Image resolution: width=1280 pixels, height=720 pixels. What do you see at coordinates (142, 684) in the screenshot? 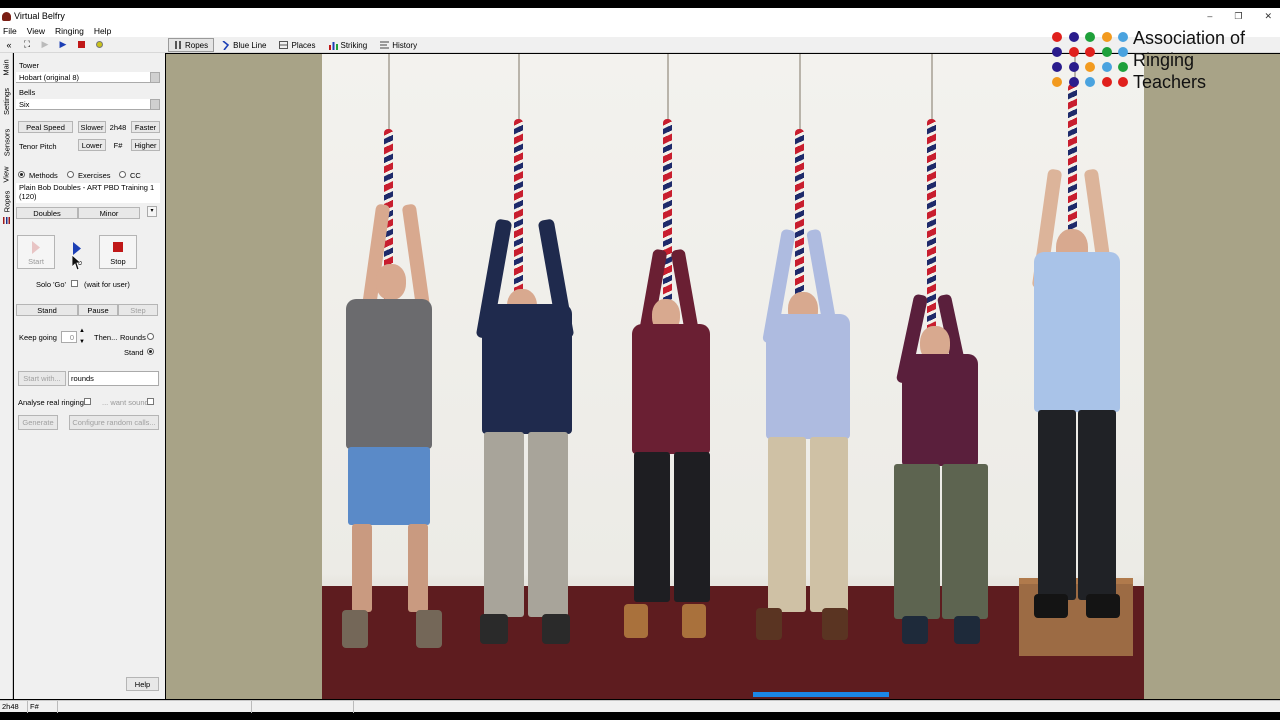
I see `help-button: Help` at bounding box center [142, 684].